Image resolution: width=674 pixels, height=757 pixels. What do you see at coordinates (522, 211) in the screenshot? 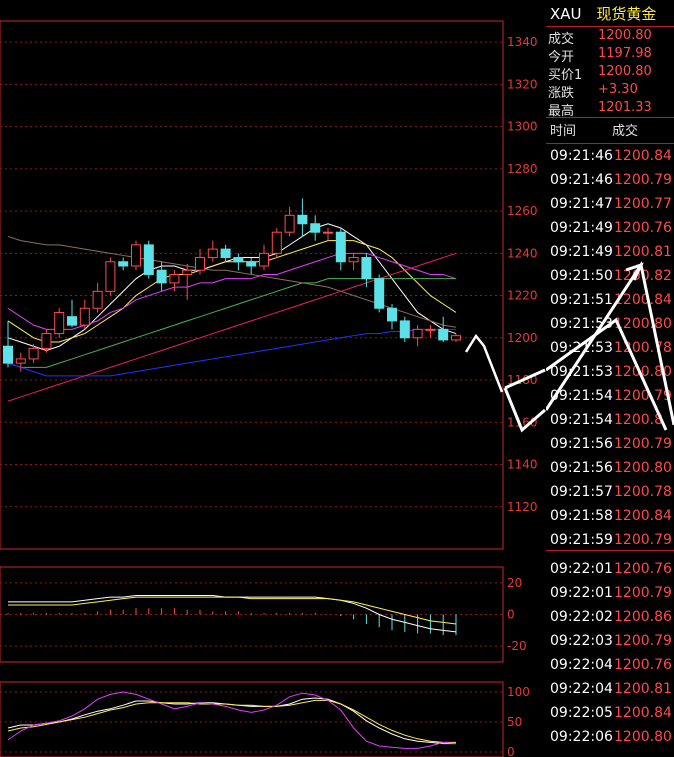
I see `y-tick-label: 1260` at bounding box center [522, 211].